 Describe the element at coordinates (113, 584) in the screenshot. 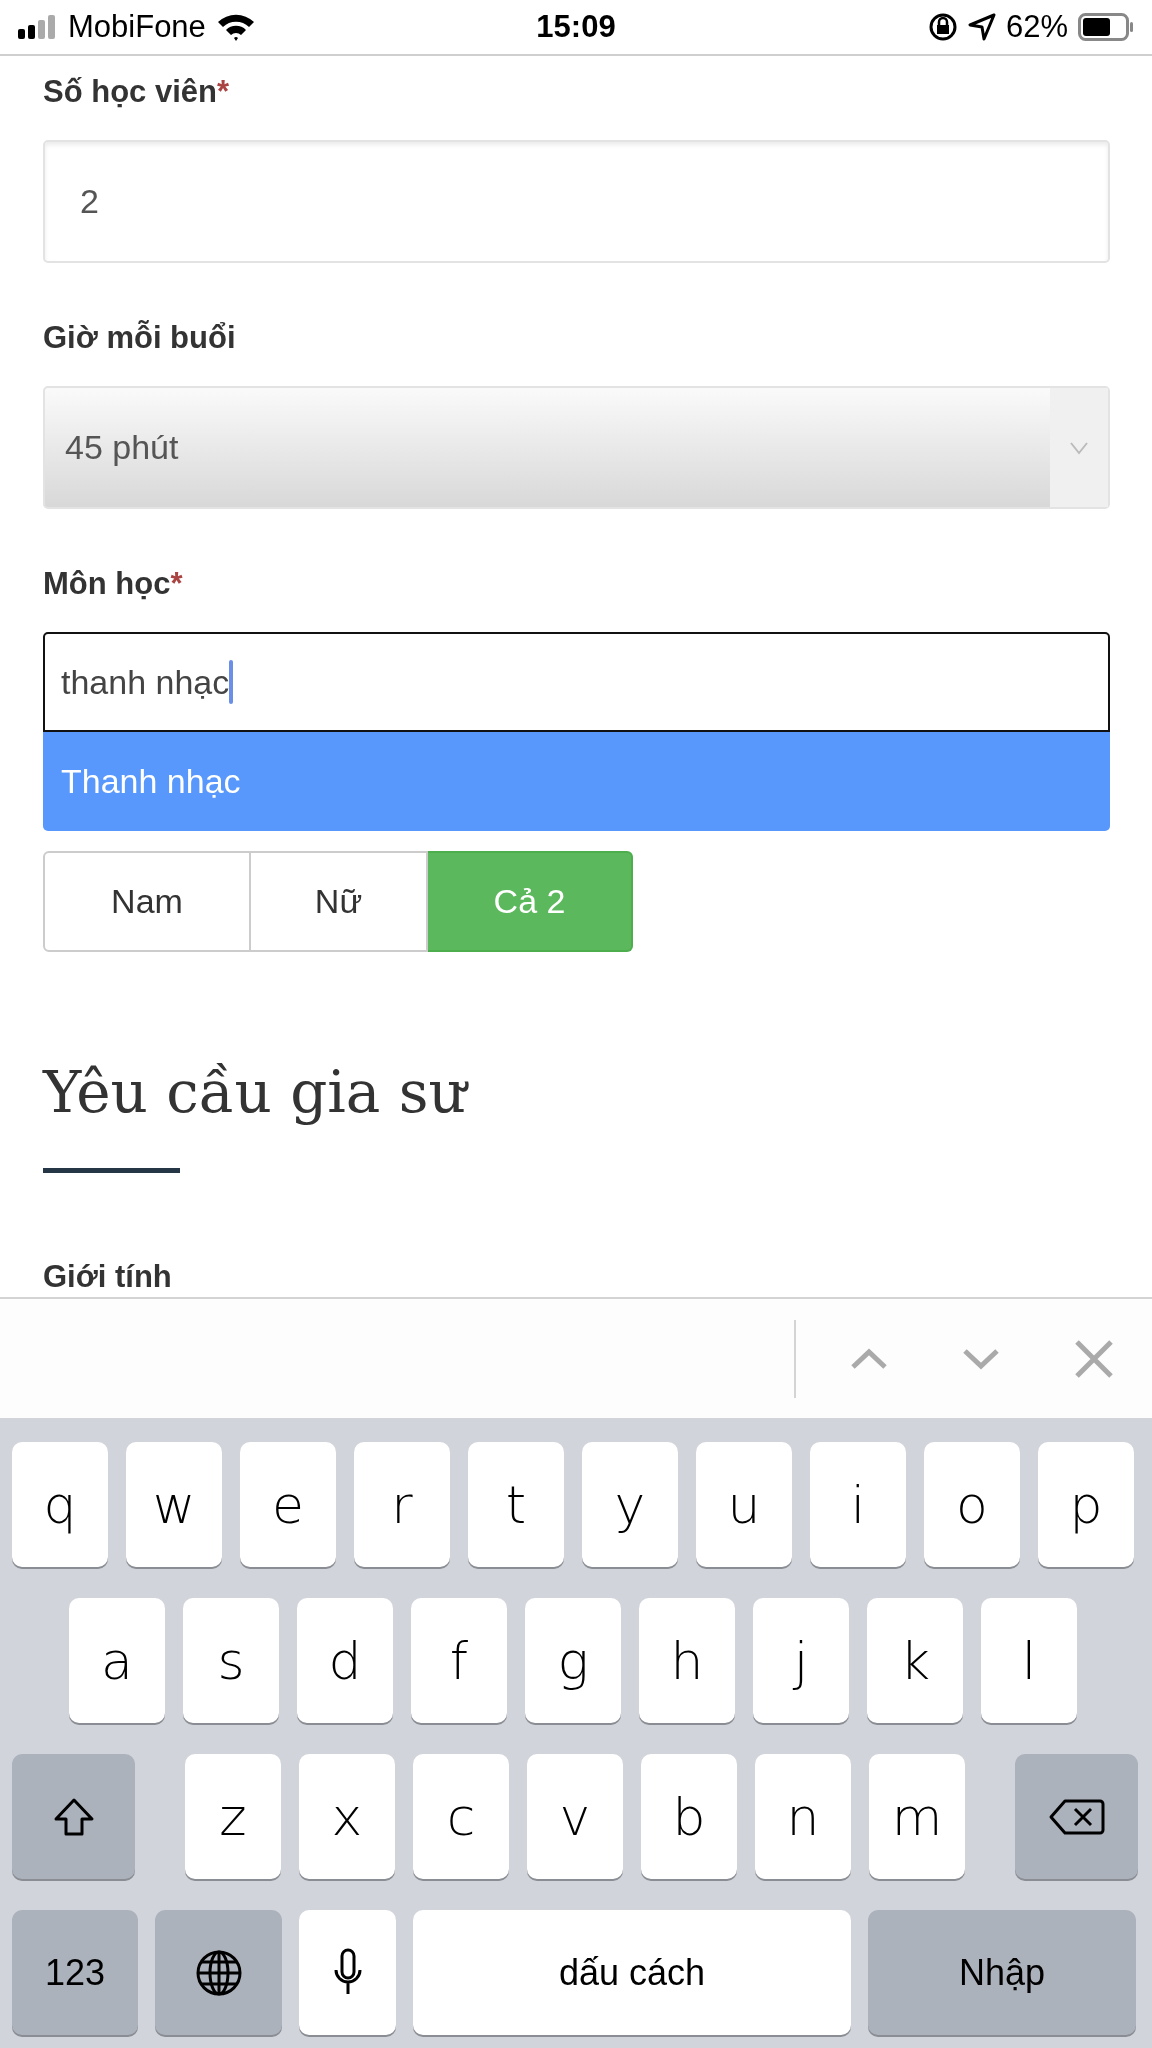

I see `field-label: Môn học*` at that location.